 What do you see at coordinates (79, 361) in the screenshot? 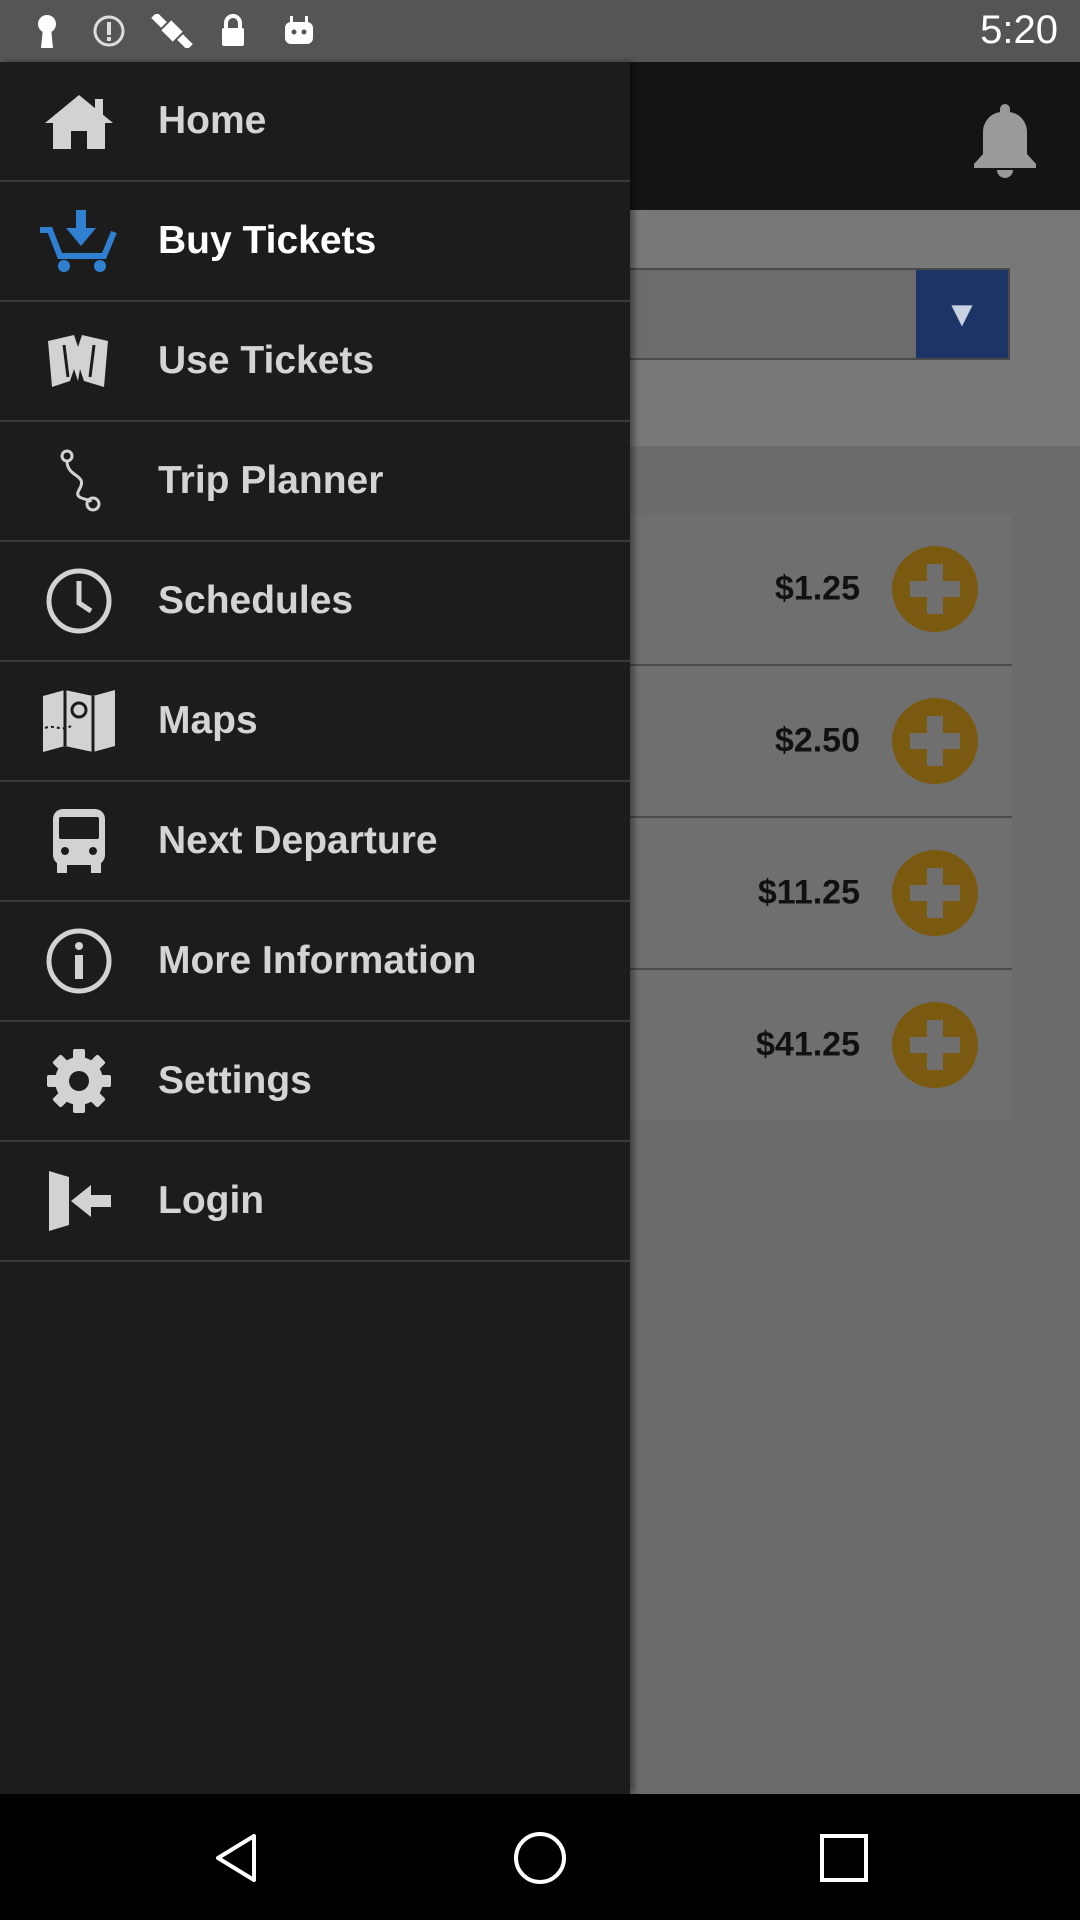
I see `tickets-icon` at bounding box center [79, 361].